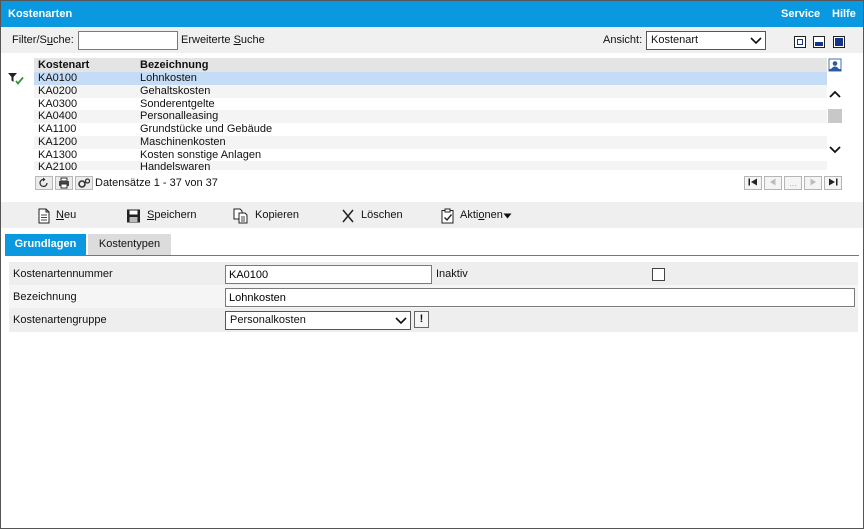 This screenshot has width=864, height=529. What do you see at coordinates (447, 216) in the screenshot?
I see `clipboard-check-icon` at bounding box center [447, 216].